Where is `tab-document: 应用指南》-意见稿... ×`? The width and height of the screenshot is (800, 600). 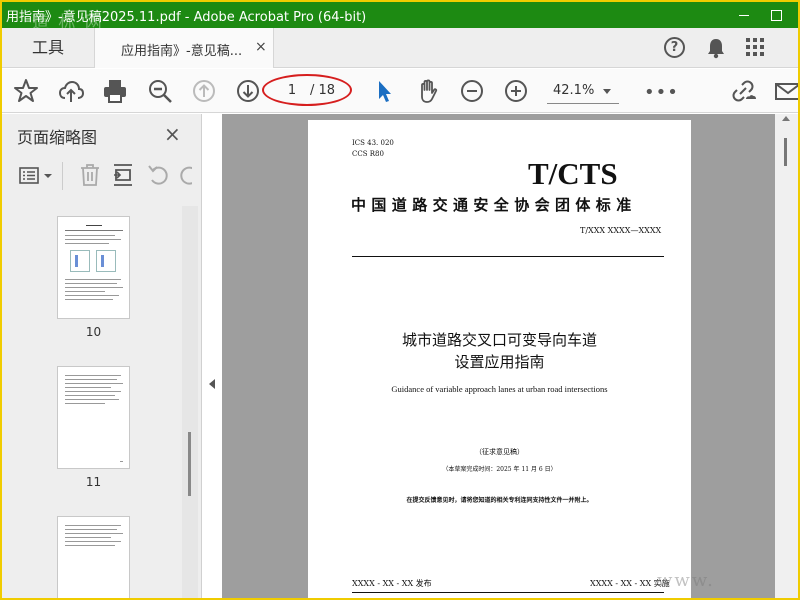 tab-document: 应用指南》-意见稿... × is located at coordinates (184, 48).